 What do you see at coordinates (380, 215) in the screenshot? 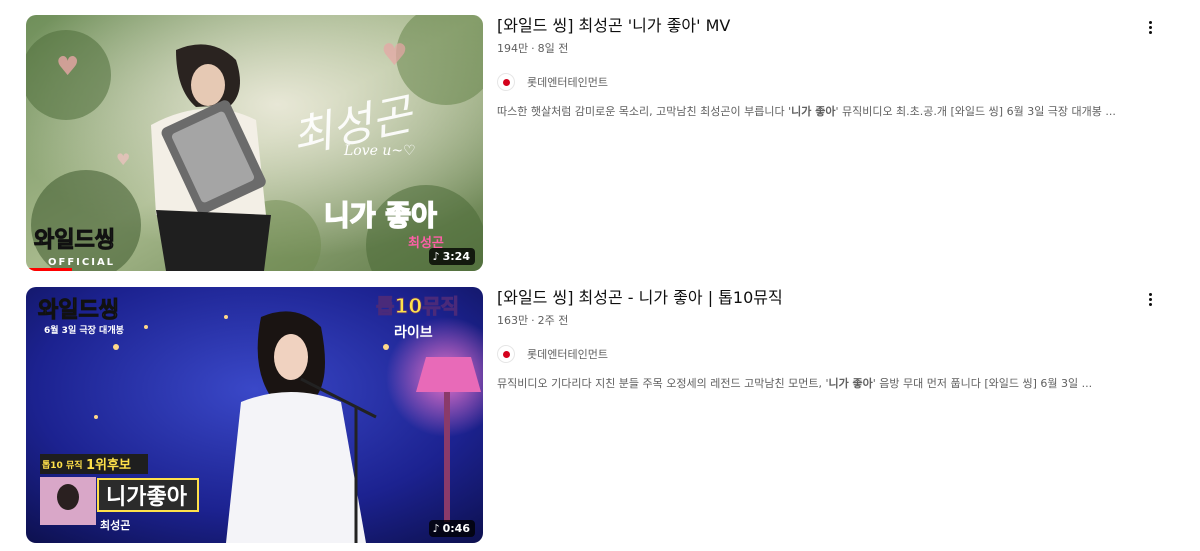
I see `thumb-song-title: 니가 좋아` at bounding box center [380, 215].